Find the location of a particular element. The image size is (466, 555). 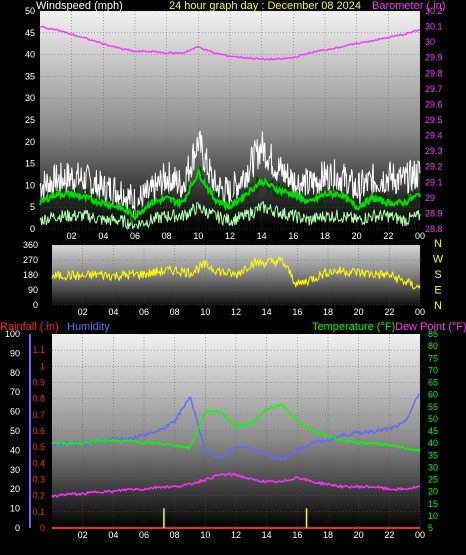

y-tick-label: 5 is located at coordinates (32, 207).